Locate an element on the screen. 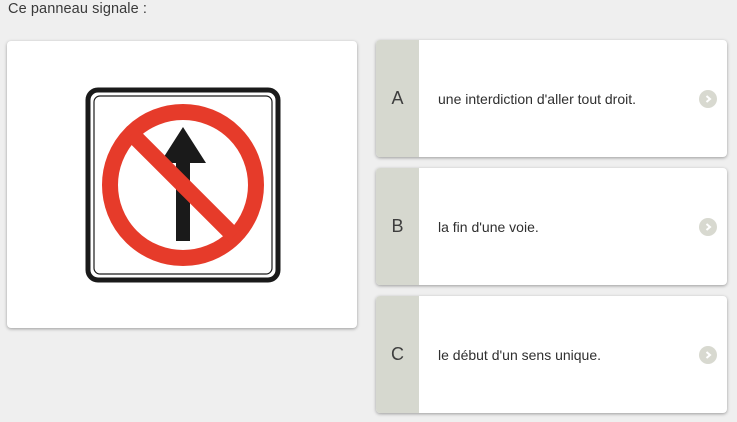 Image resolution: width=737 pixels, height=422 pixels. option-text: la fin d'une voie. is located at coordinates (488, 226).